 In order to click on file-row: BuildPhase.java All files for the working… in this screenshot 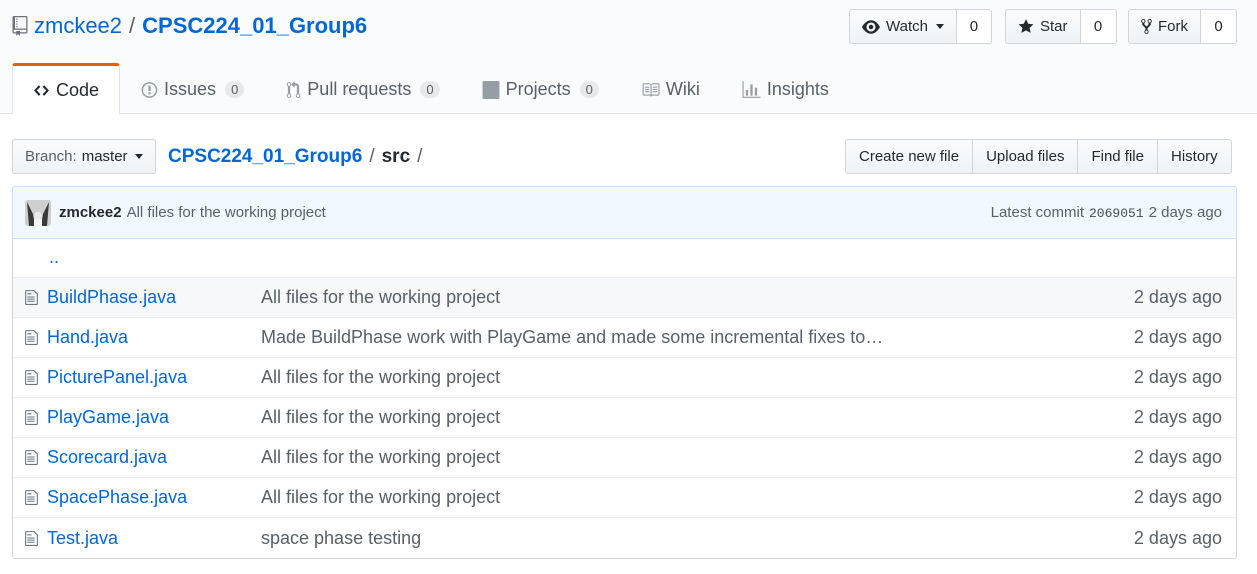, I will do `click(624, 298)`.